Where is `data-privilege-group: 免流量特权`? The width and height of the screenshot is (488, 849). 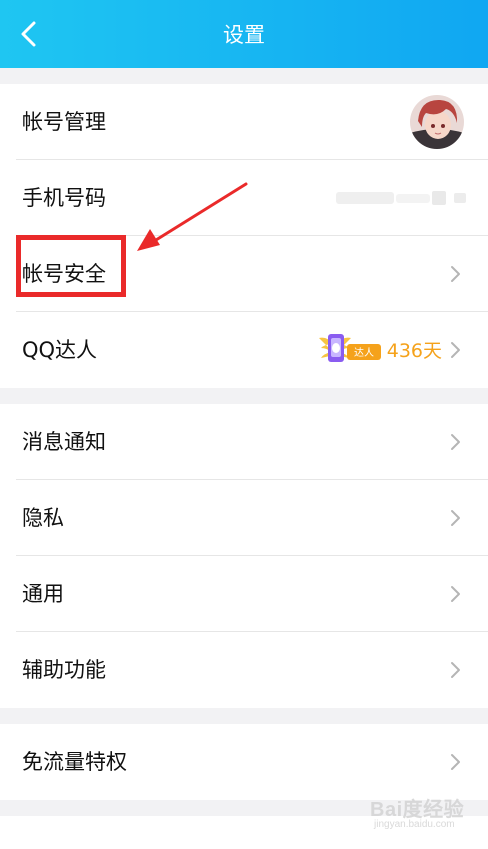 data-privilege-group: 免流量特权 is located at coordinates (244, 762).